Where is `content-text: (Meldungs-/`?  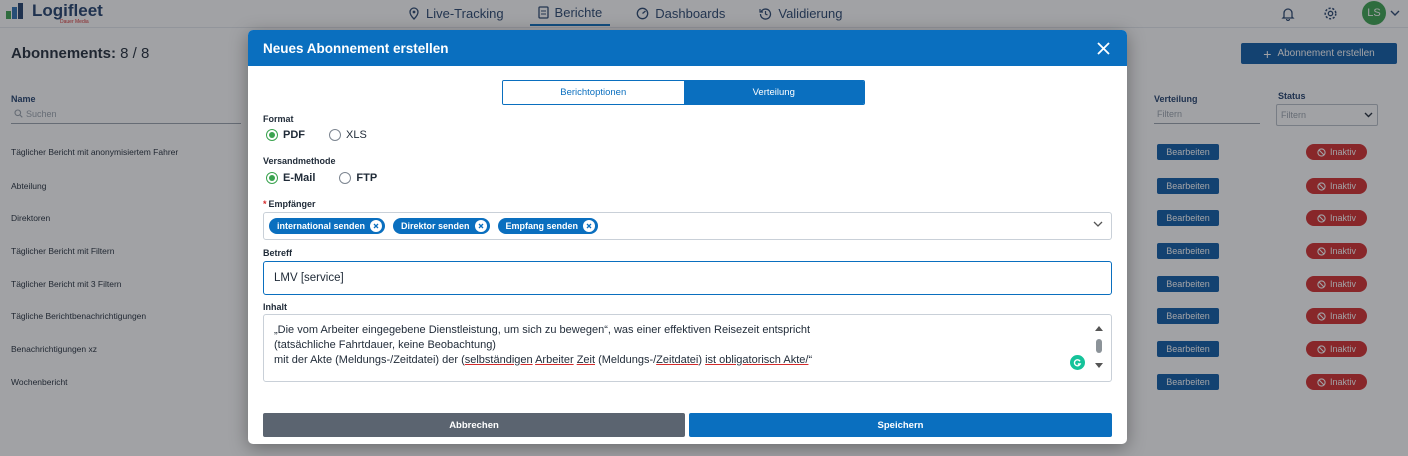
content-text: (Meldungs-/ is located at coordinates (626, 360).